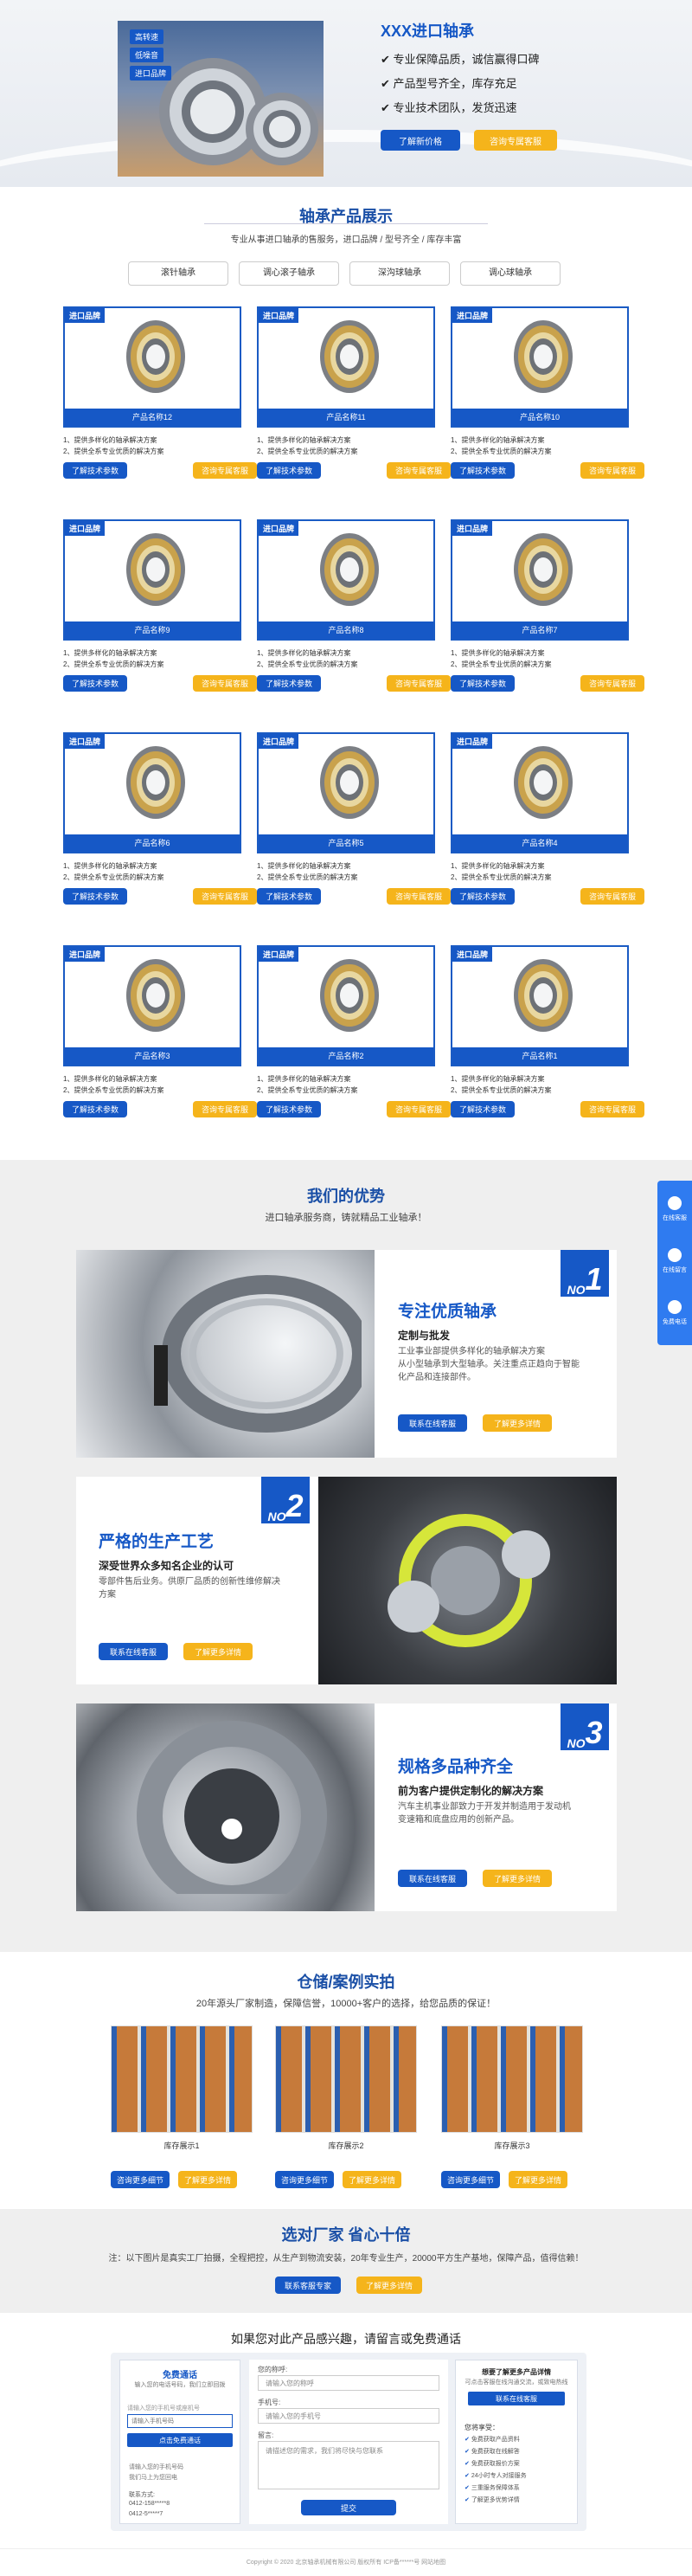 This screenshot has height=2576, width=692. Describe the element at coordinates (420, 140) in the screenshot. I see `price-button: 了解新价格` at that location.